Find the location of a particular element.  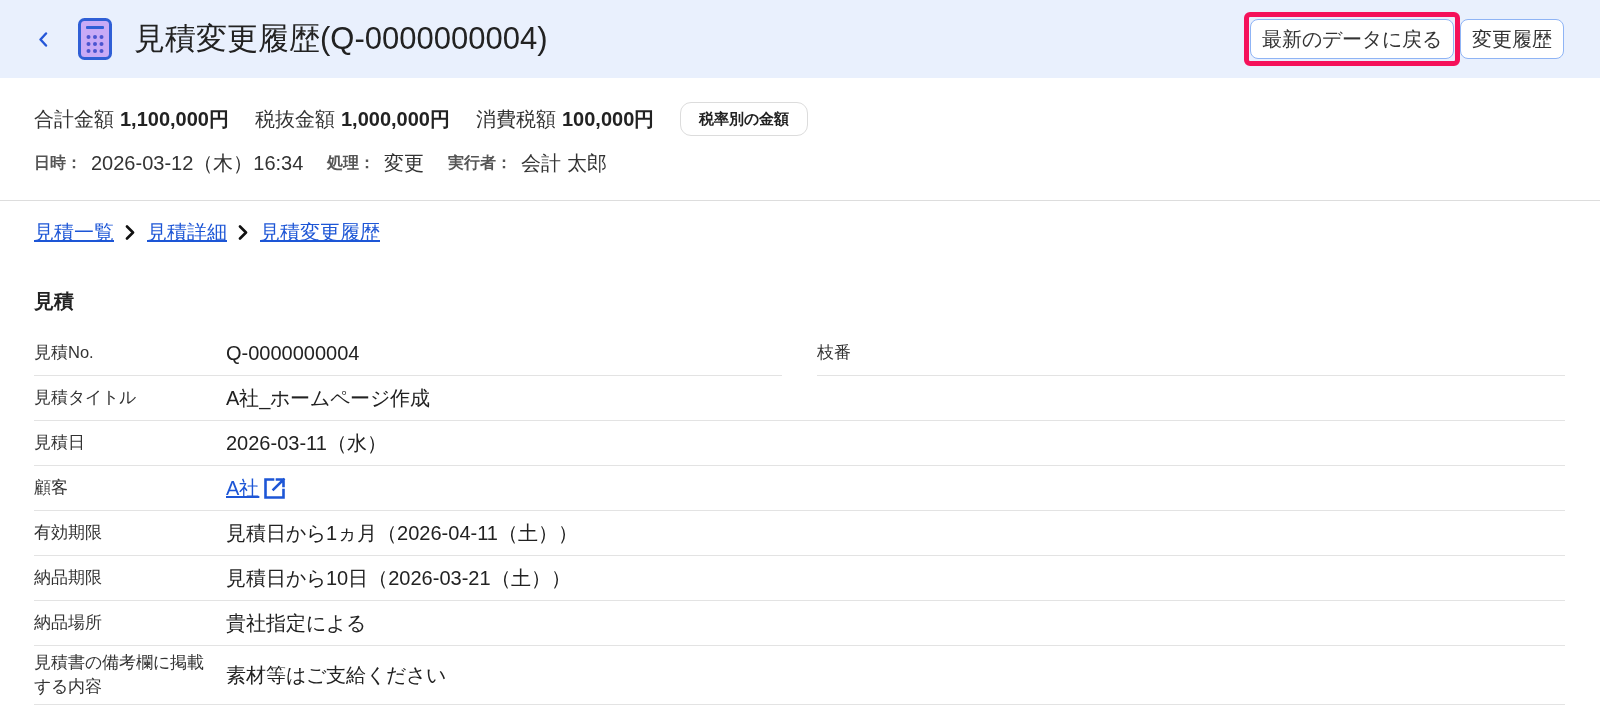

breadcrumb-link: 見積変更履歴 is located at coordinates (320, 232).